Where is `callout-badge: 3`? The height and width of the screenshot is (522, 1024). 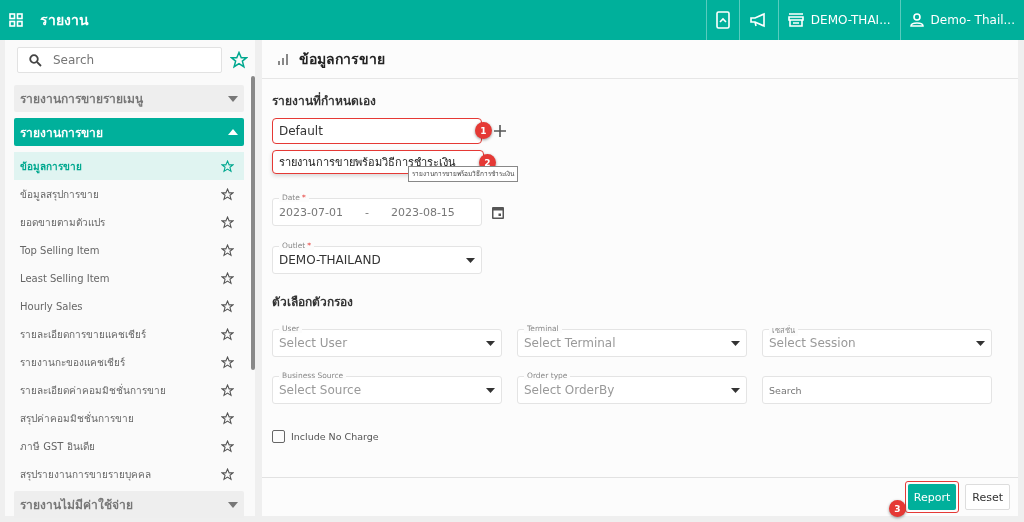
callout-badge: 3 is located at coordinates (897, 508).